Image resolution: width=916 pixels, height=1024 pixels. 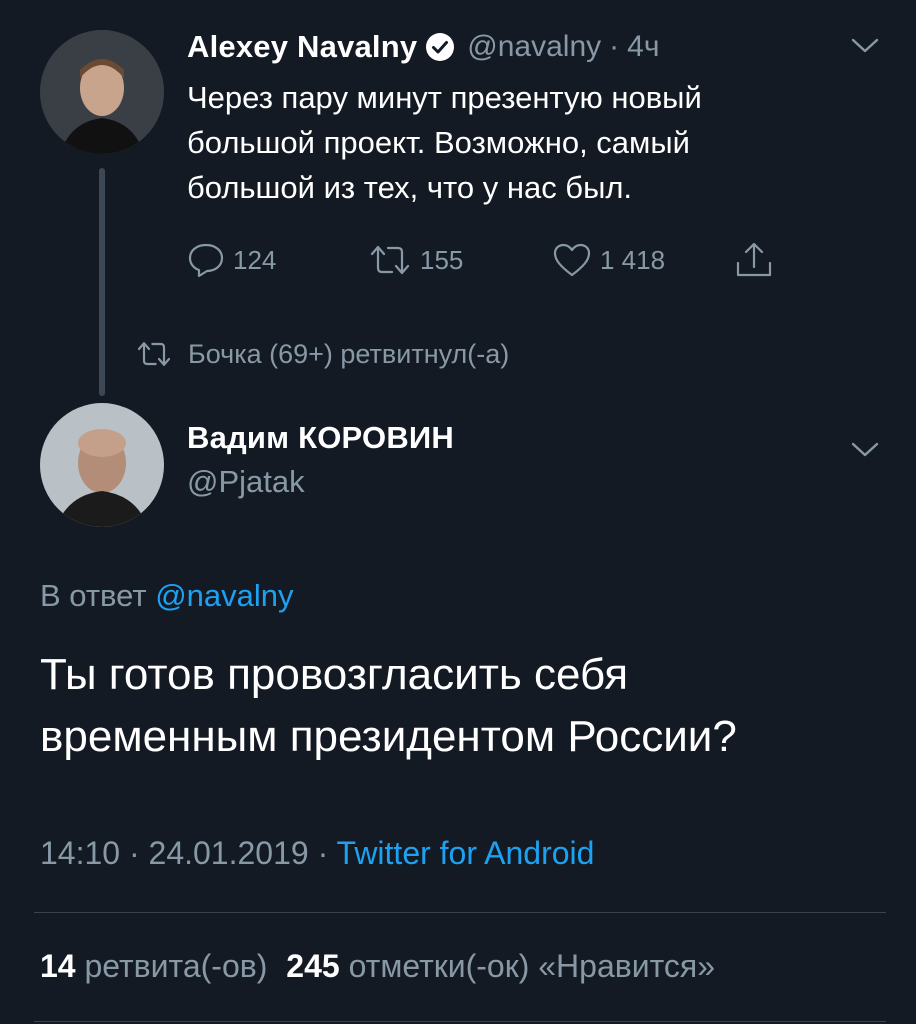 What do you see at coordinates (440, 47) in the screenshot?
I see `verified-badge-icon` at bounding box center [440, 47].